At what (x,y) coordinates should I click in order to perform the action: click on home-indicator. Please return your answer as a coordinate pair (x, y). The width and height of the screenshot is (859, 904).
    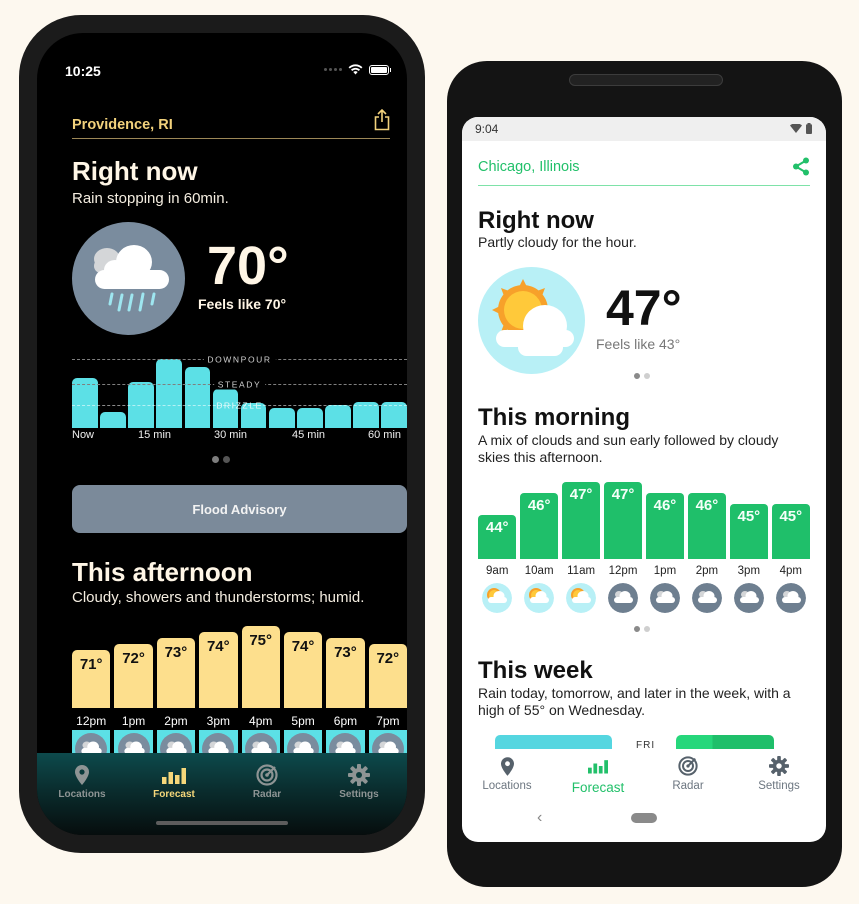
    Looking at the image, I should click on (222, 823).